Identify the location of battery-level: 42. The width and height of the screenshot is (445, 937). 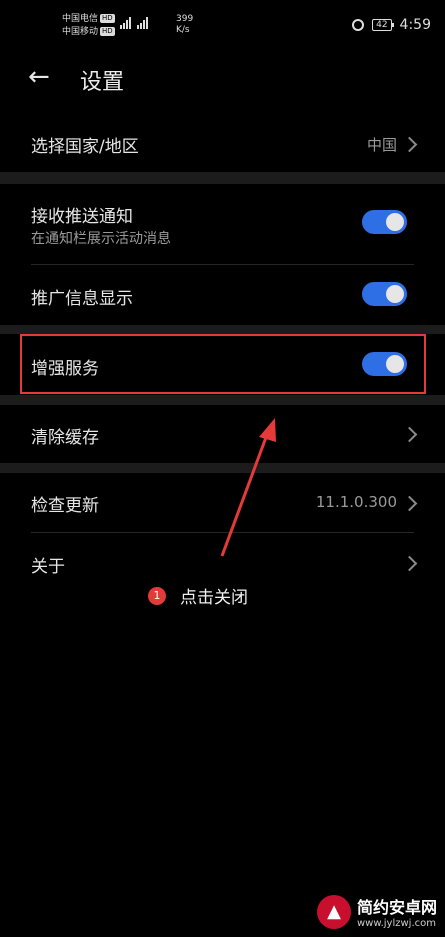
(382, 25).